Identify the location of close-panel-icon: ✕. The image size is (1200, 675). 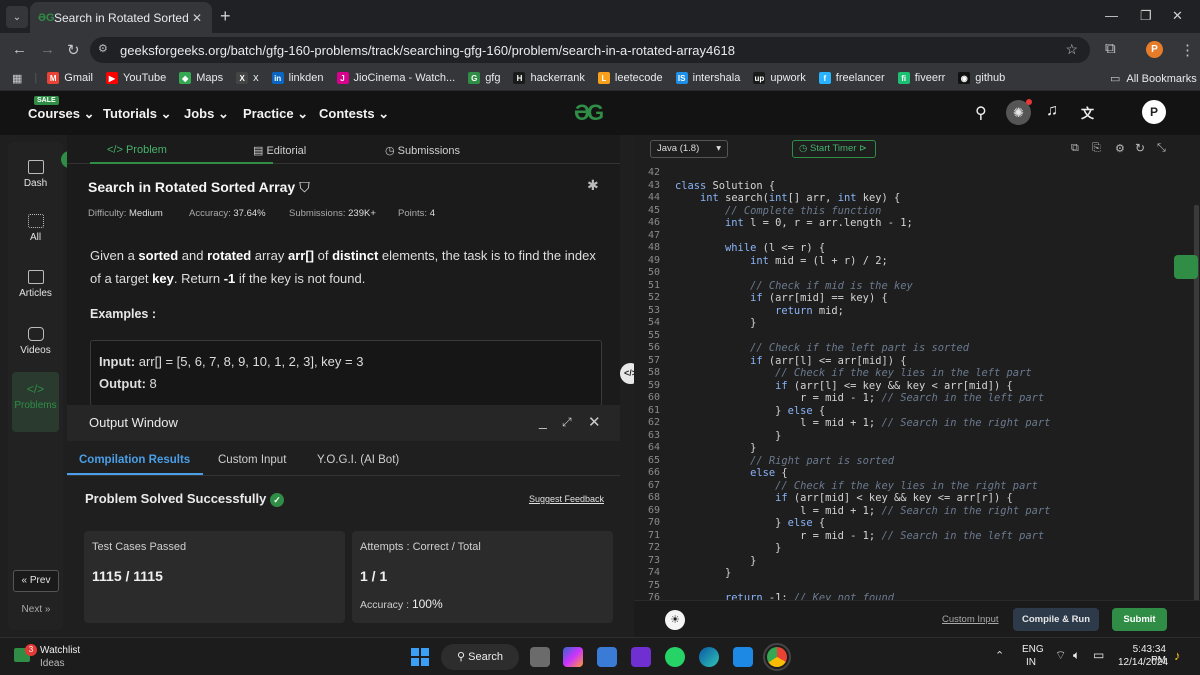
(594, 422).